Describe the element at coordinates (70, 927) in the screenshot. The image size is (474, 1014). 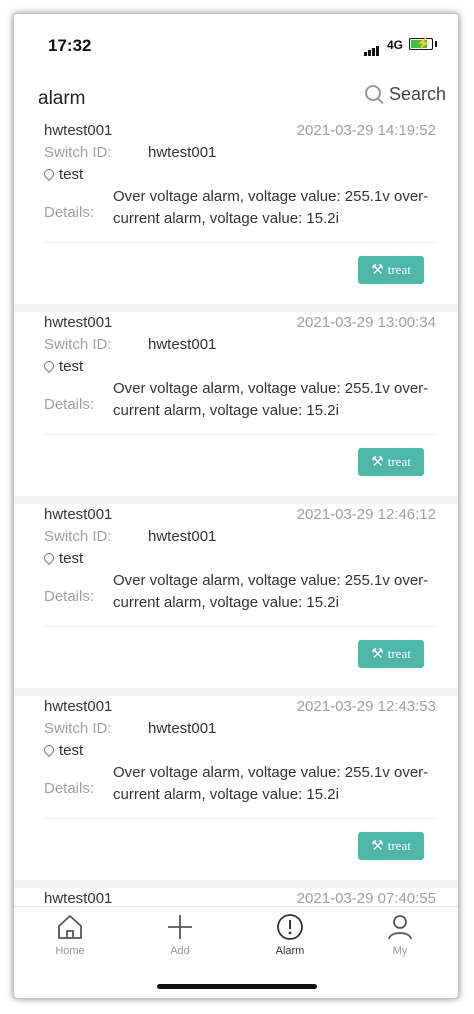
I see `home-icon` at that location.